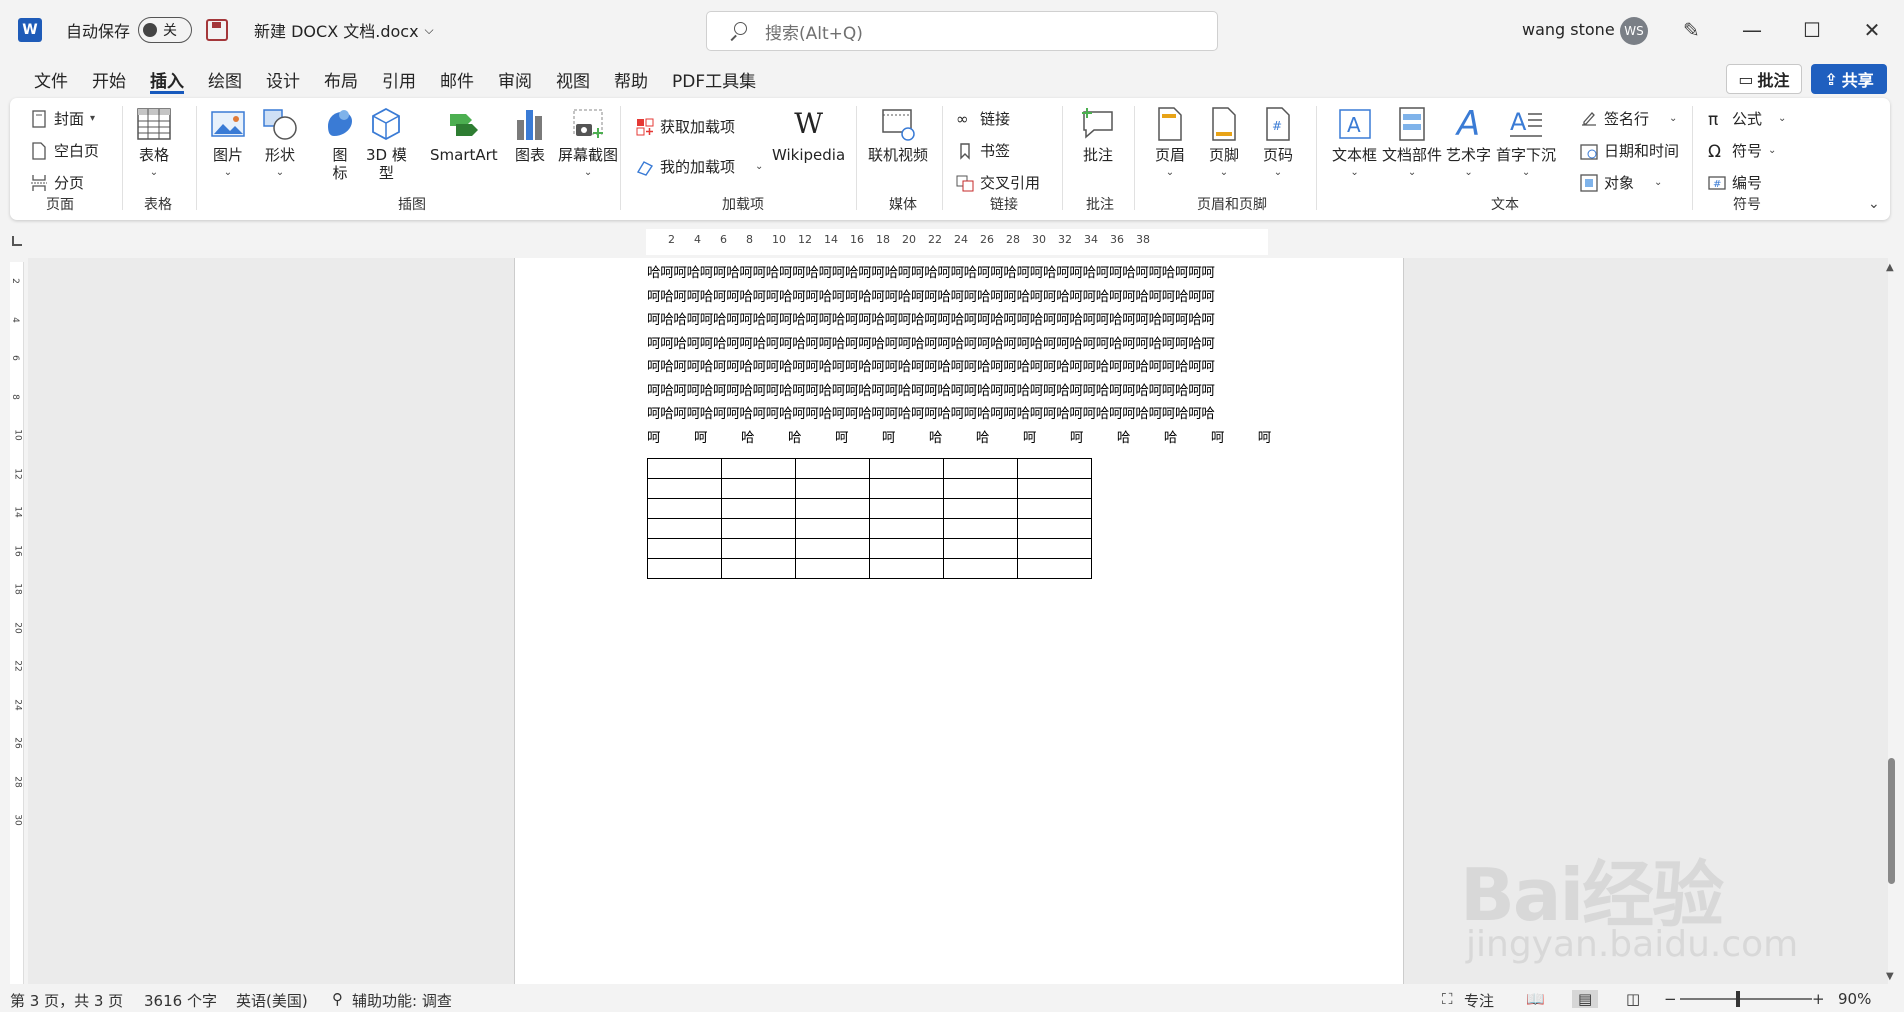 The image size is (1904, 1012). What do you see at coordinates (1670, 999) in the screenshot?
I see `zoom-out-icon: −` at bounding box center [1670, 999].